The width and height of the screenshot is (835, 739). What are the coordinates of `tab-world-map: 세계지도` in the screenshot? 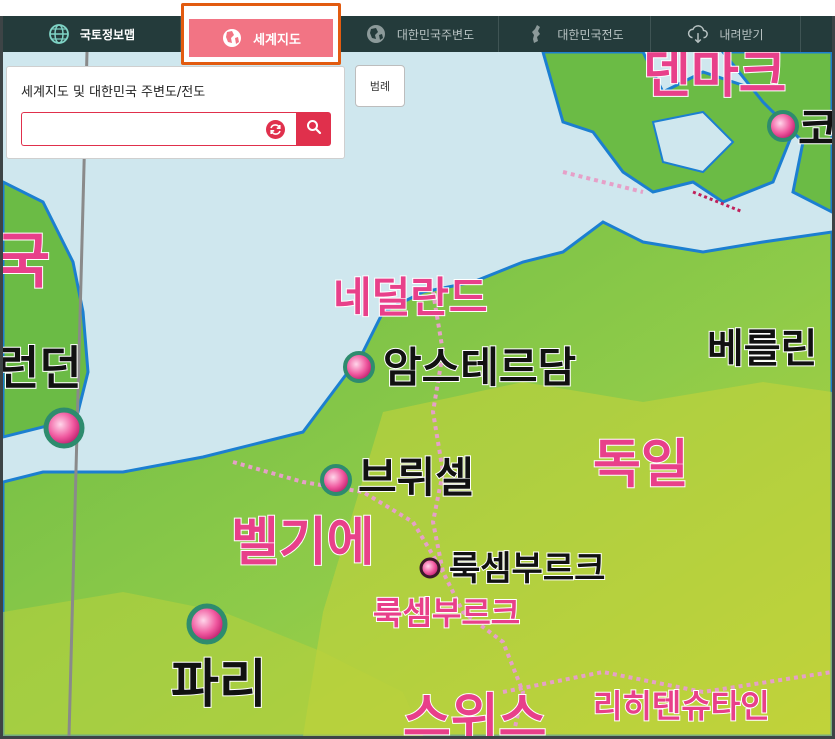 It's located at (261, 38).